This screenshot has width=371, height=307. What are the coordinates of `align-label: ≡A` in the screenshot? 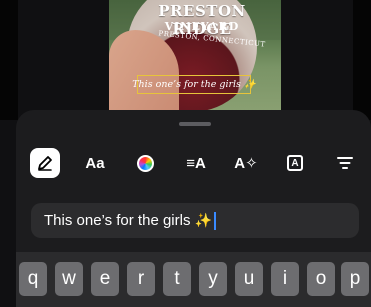 It's located at (196, 163).